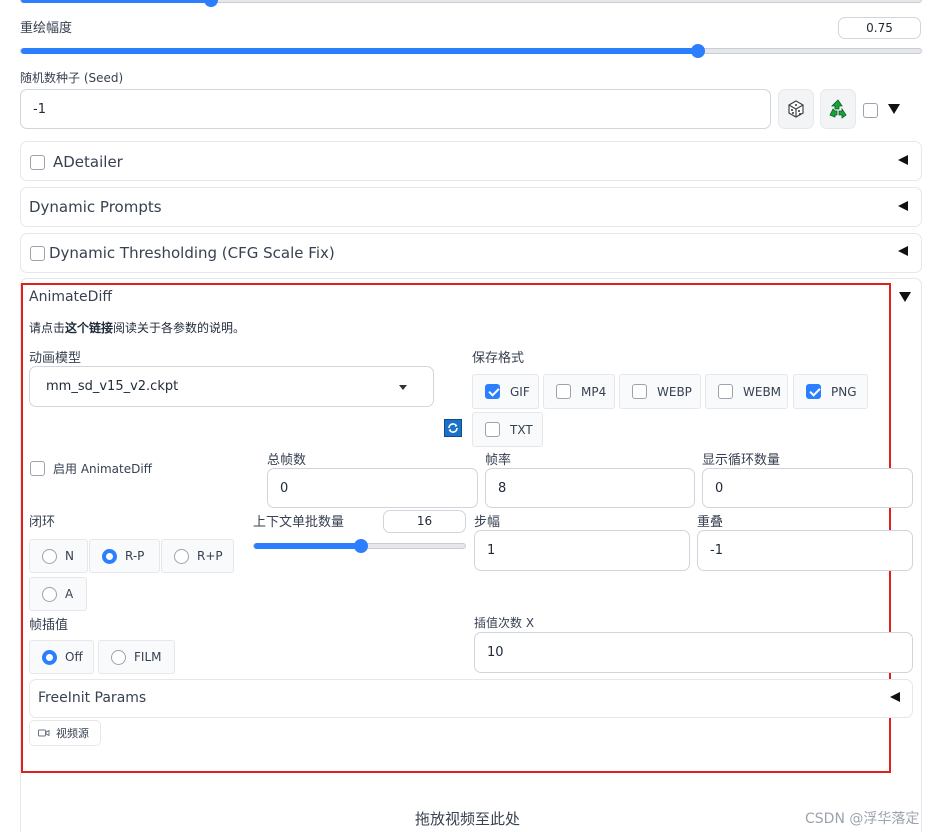 The width and height of the screenshot is (942, 832). Describe the element at coordinates (903, 251) in the screenshot. I see `dynamic-thresholding-collapse-icon` at that location.